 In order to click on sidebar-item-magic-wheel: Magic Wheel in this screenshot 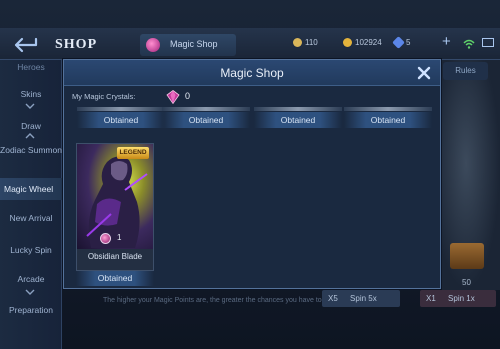, I will do `click(31, 189)`.